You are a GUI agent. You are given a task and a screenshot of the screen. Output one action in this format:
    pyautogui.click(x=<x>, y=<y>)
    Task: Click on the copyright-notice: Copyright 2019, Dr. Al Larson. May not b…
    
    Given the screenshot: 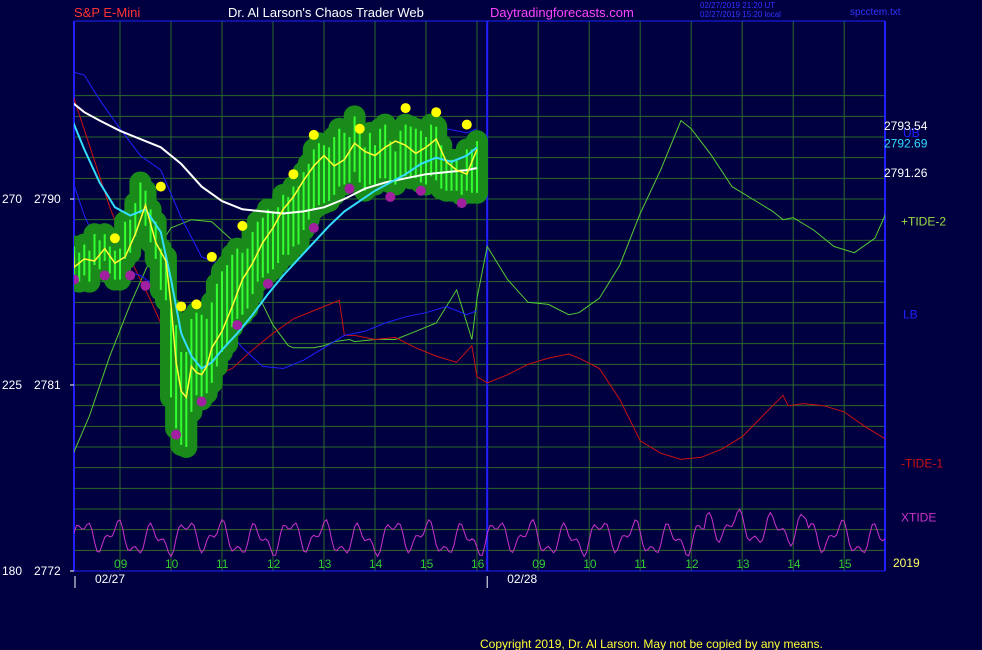 What is the action you would take?
    pyautogui.click(x=651, y=643)
    